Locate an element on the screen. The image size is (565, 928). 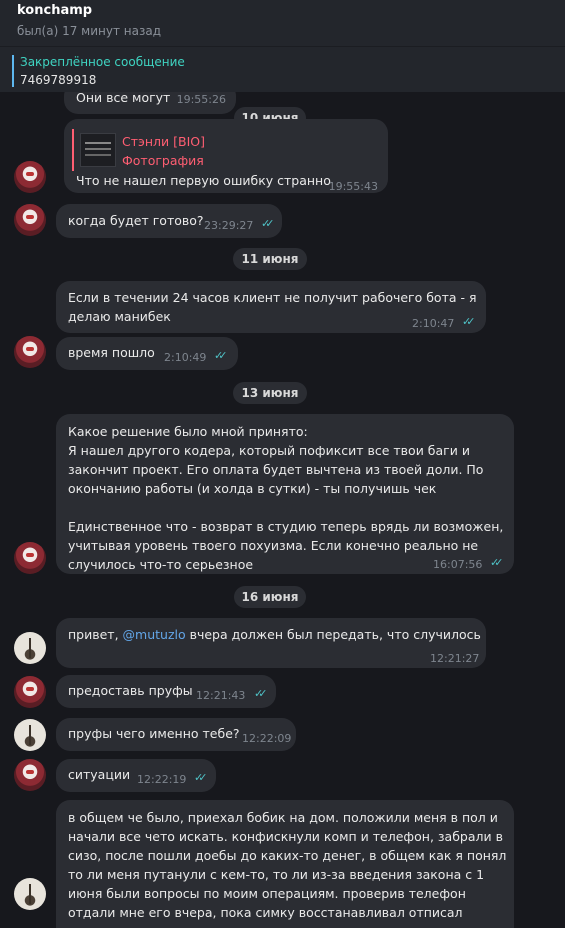
message-line: Какое решение было мной принято: is located at coordinates (188, 431).